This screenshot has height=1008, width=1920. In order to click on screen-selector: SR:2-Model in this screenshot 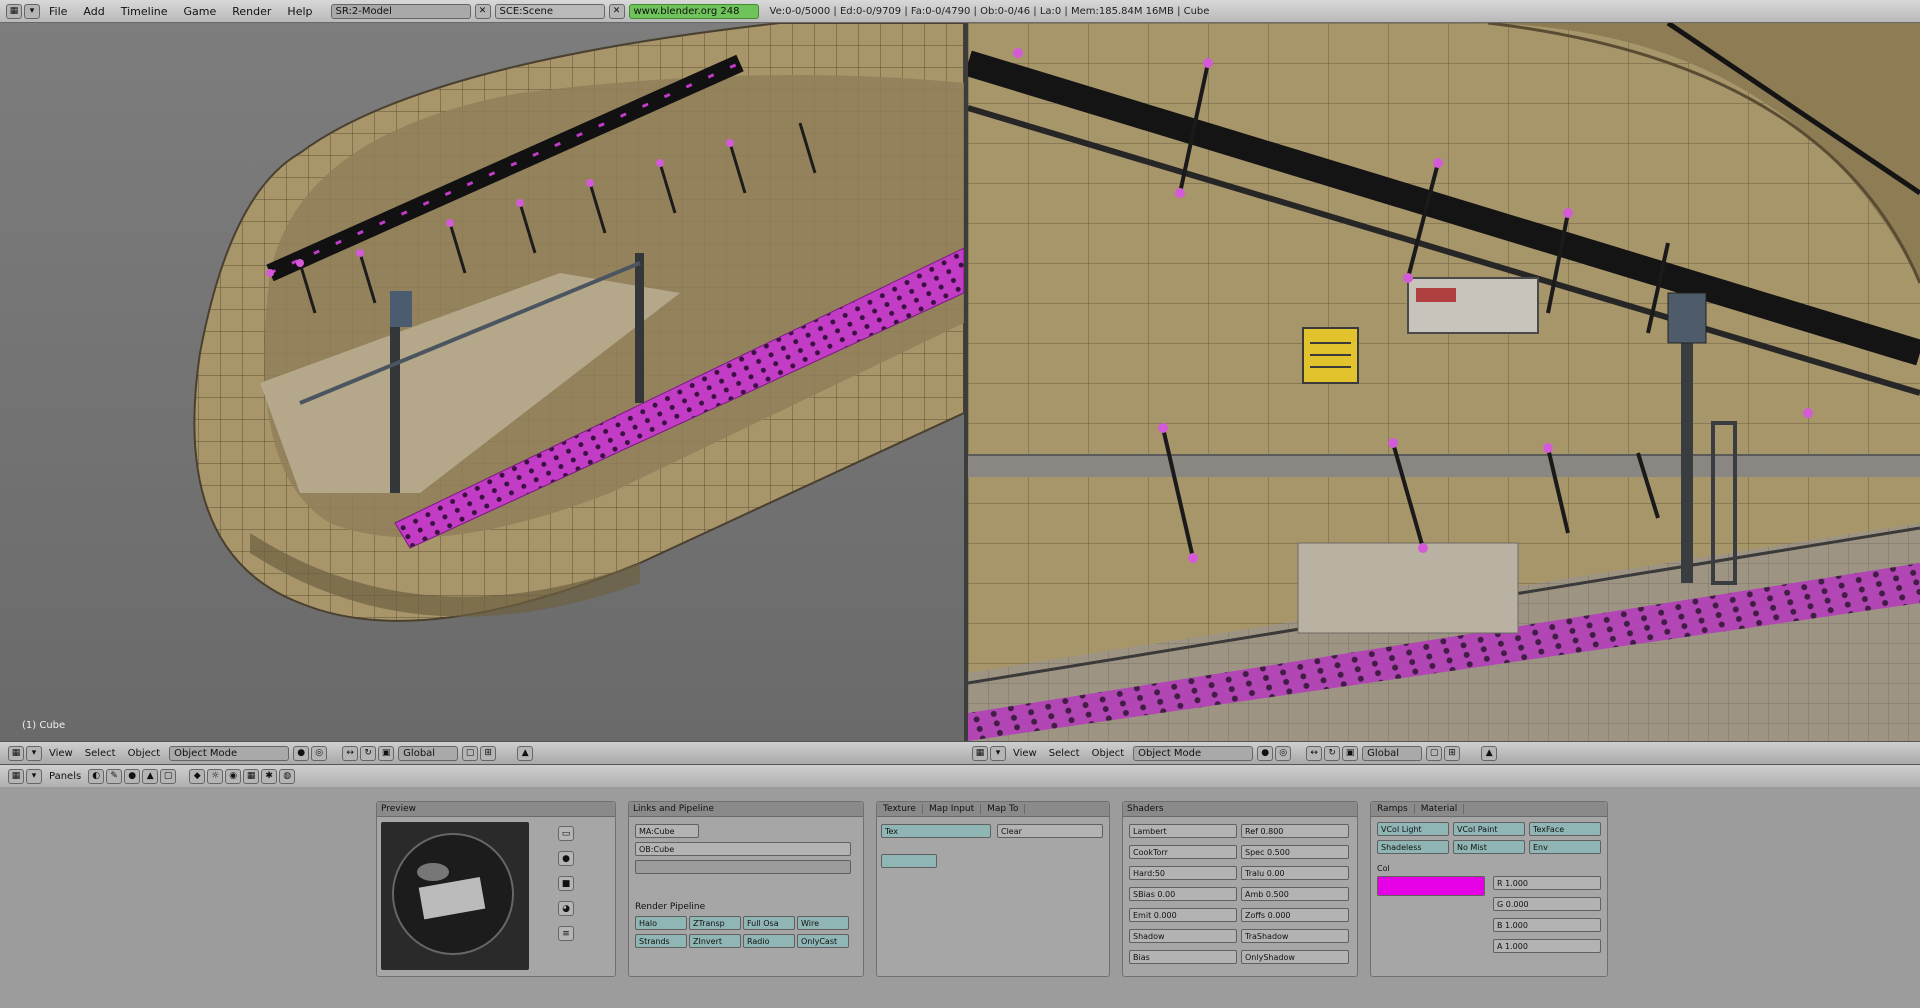, I will do `click(400, 11)`.